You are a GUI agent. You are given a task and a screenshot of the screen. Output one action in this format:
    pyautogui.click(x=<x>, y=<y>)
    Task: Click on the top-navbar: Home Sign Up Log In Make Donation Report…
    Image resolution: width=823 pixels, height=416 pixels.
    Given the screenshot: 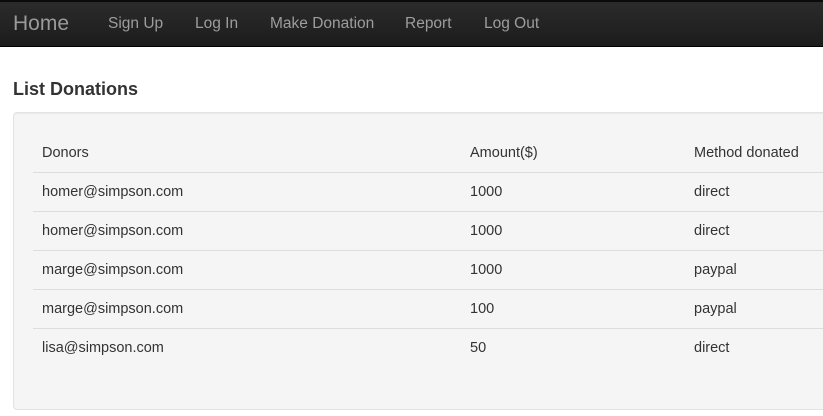 What is the action you would take?
    pyautogui.click(x=411, y=23)
    